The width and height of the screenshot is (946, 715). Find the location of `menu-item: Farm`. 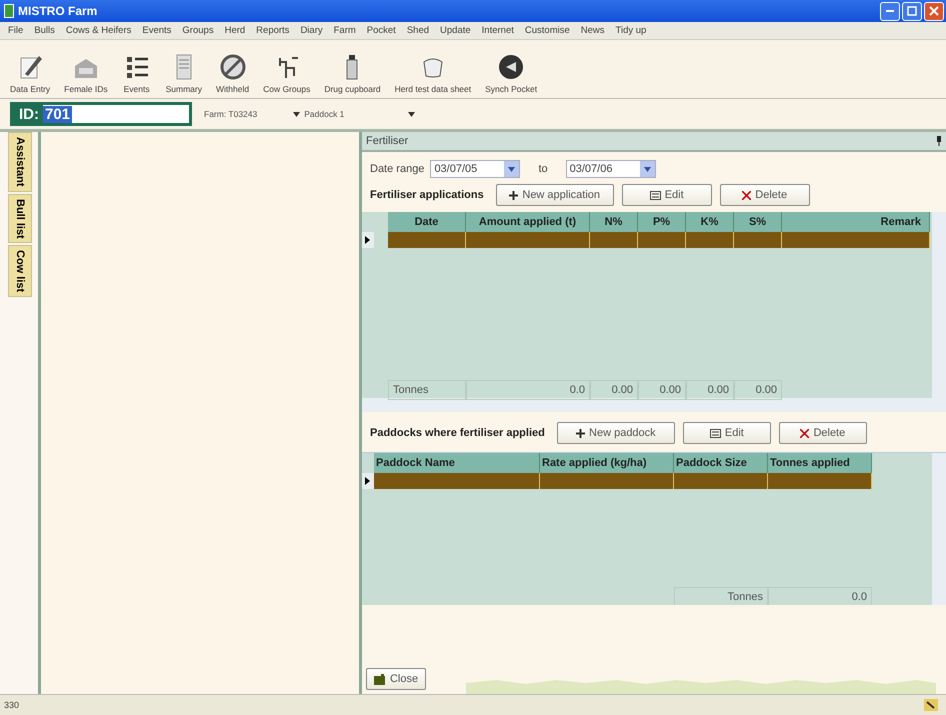

menu-item: Farm is located at coordinates (345, 30).